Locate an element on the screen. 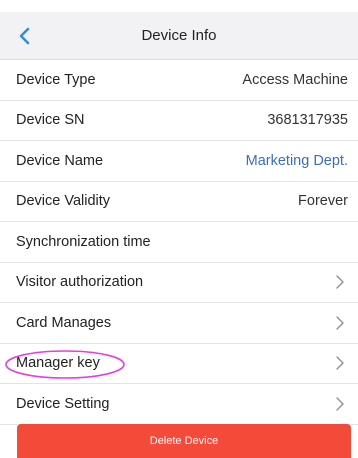 This screenshot has height=458, width=358. row-label: Device SN is located at coordinates (50, 120).